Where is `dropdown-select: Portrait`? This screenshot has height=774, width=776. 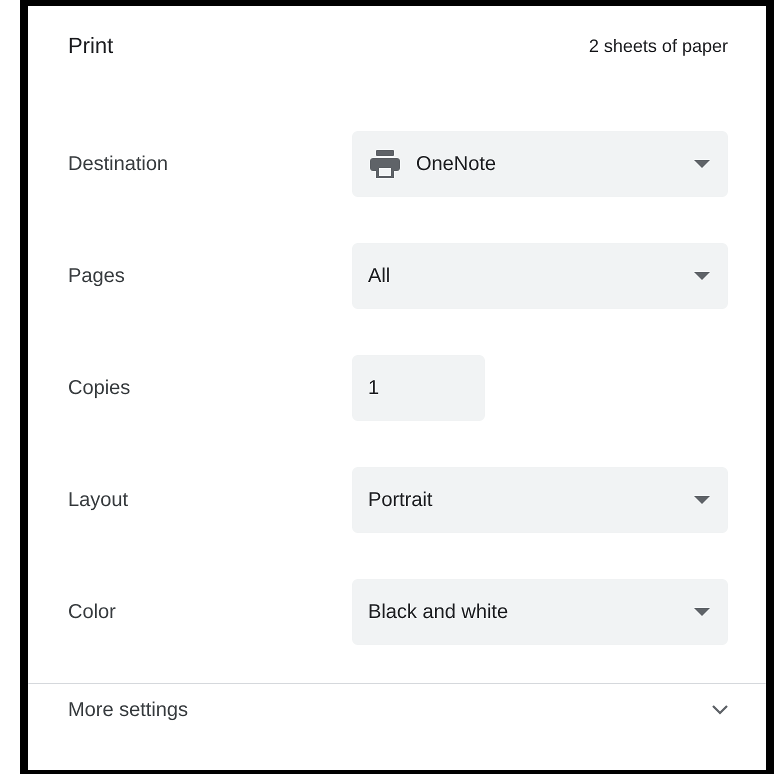
dropdown-select: Portrait is located at coordinates (540, 500).